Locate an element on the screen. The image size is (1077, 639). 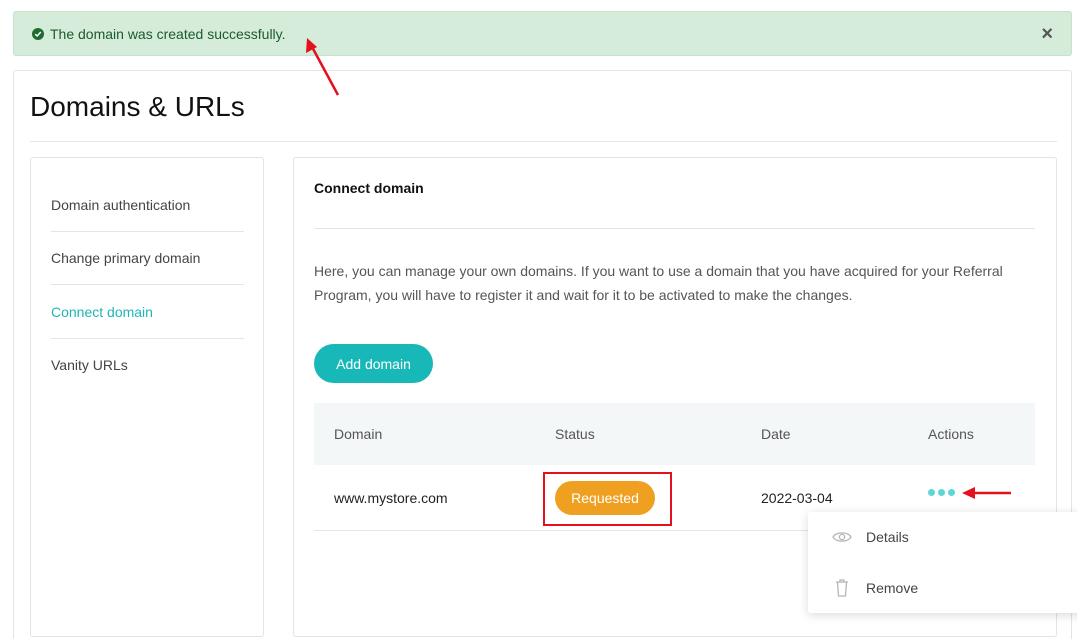
menu-item-remove: Remove is located at coordinates (942, 588).